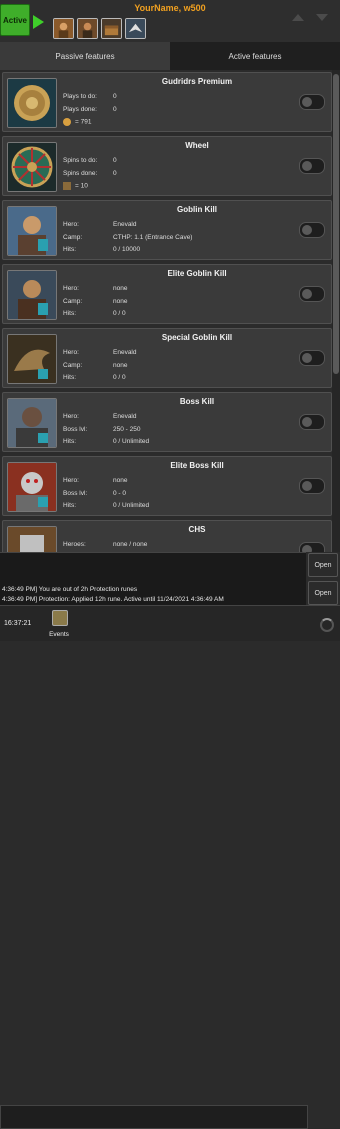 This screenshot has height=1129, width=340. Describe the element at coordinates (101, 249) in the screenshot. I see `feature-row: Hits: 0 / 10000` at that location.